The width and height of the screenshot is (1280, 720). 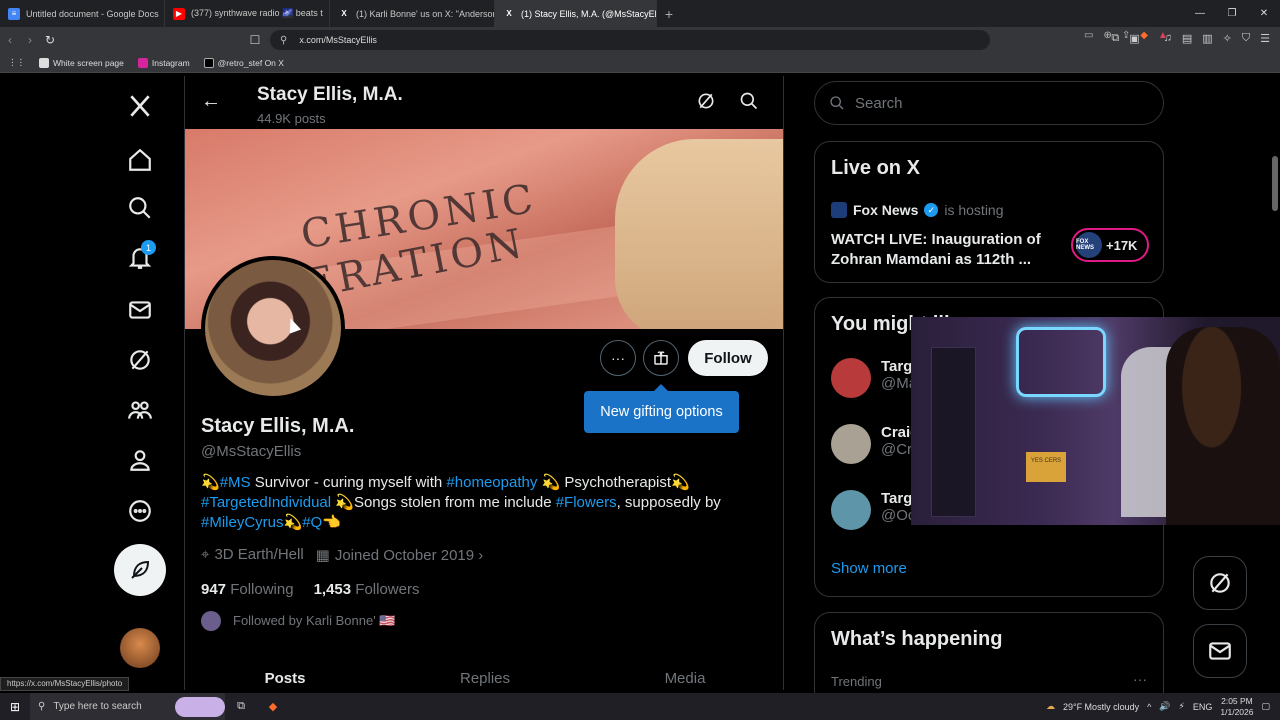 What do you see at coordinates (338, 40) in the screenshot?
I see `url-text: x.com/MsStacyEllis` at bounding box center [338, 40].